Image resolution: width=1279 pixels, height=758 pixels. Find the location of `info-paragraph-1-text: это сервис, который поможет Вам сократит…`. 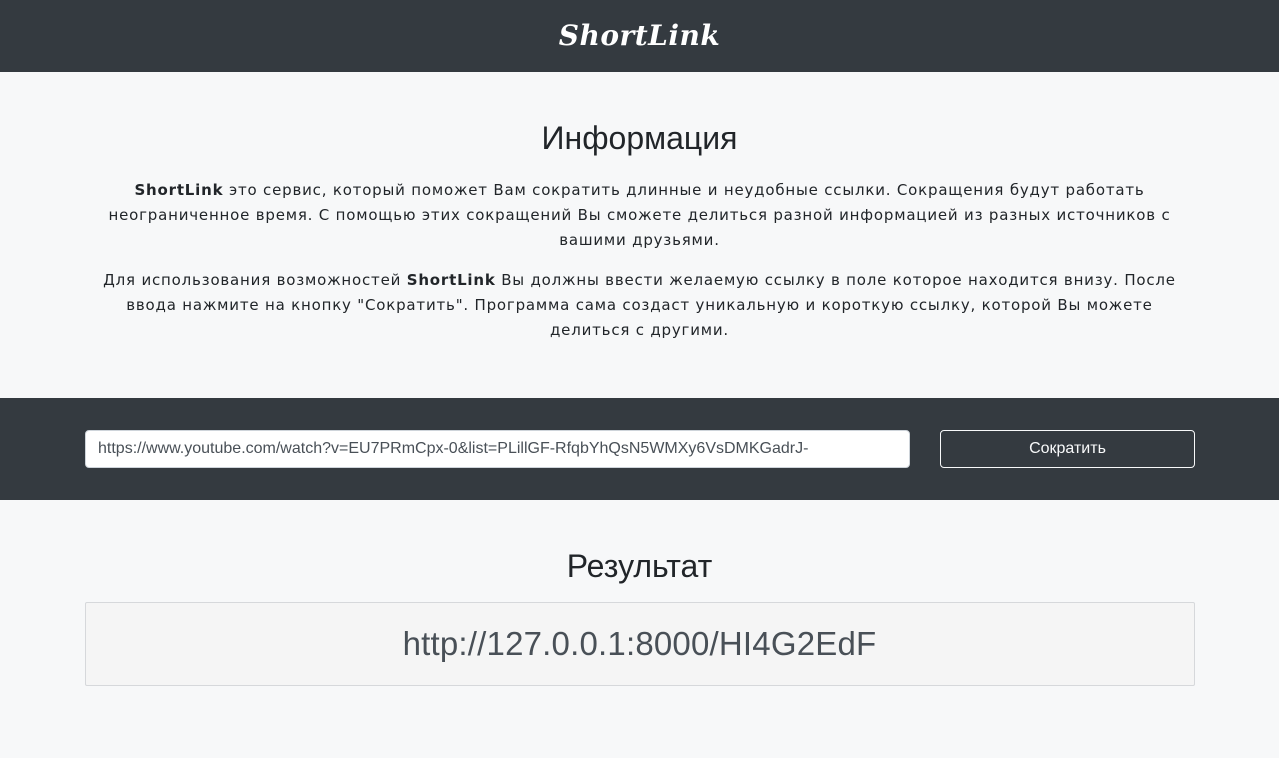

info-paragraph-1-text: это сервис, который поможет Вам сократит… is located at coordinates (639, 215).